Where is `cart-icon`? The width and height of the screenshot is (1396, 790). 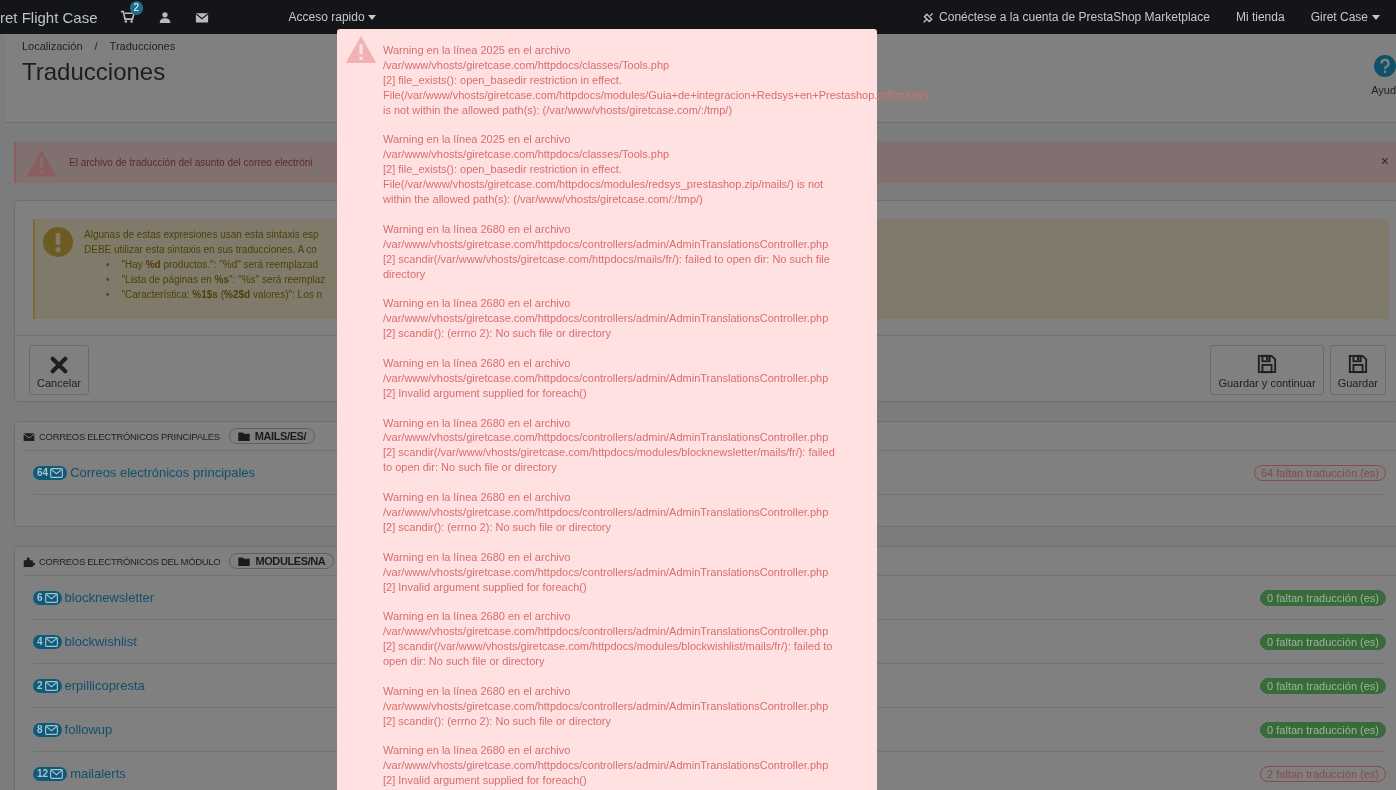
cart-icon is located at coordinates (127, 17).